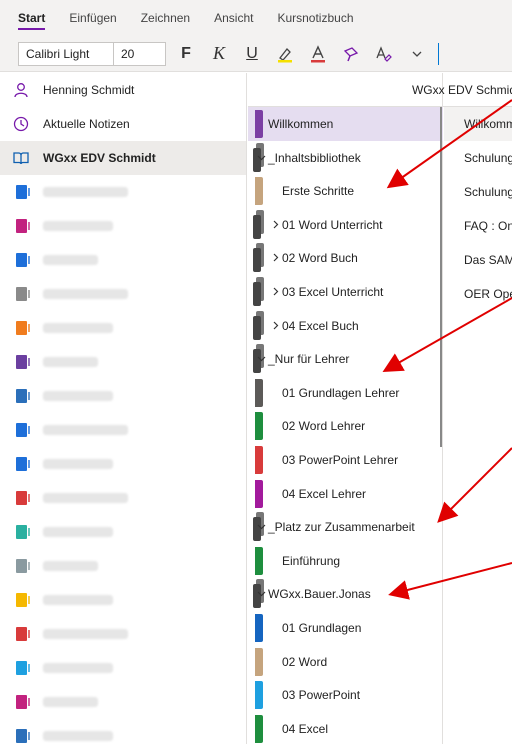 This screenshot has width=512, height=744. Describe the element at coordinates (351, 54) in the screenshot. I see `format-painter-icon` at that location.